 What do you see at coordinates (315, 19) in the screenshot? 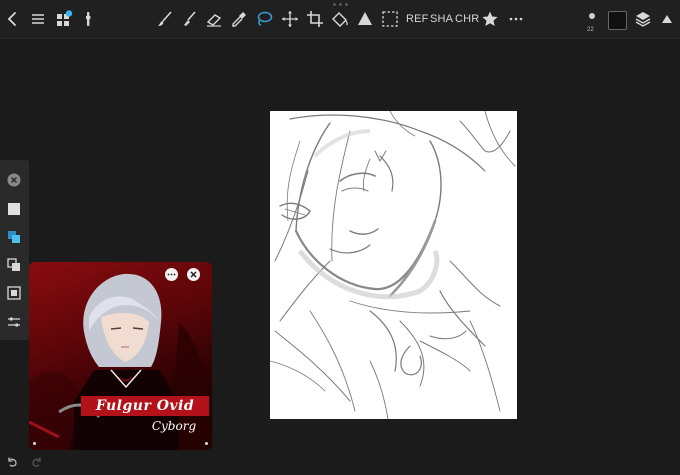
I see `crop-icon` at bounding box center [315, 19].